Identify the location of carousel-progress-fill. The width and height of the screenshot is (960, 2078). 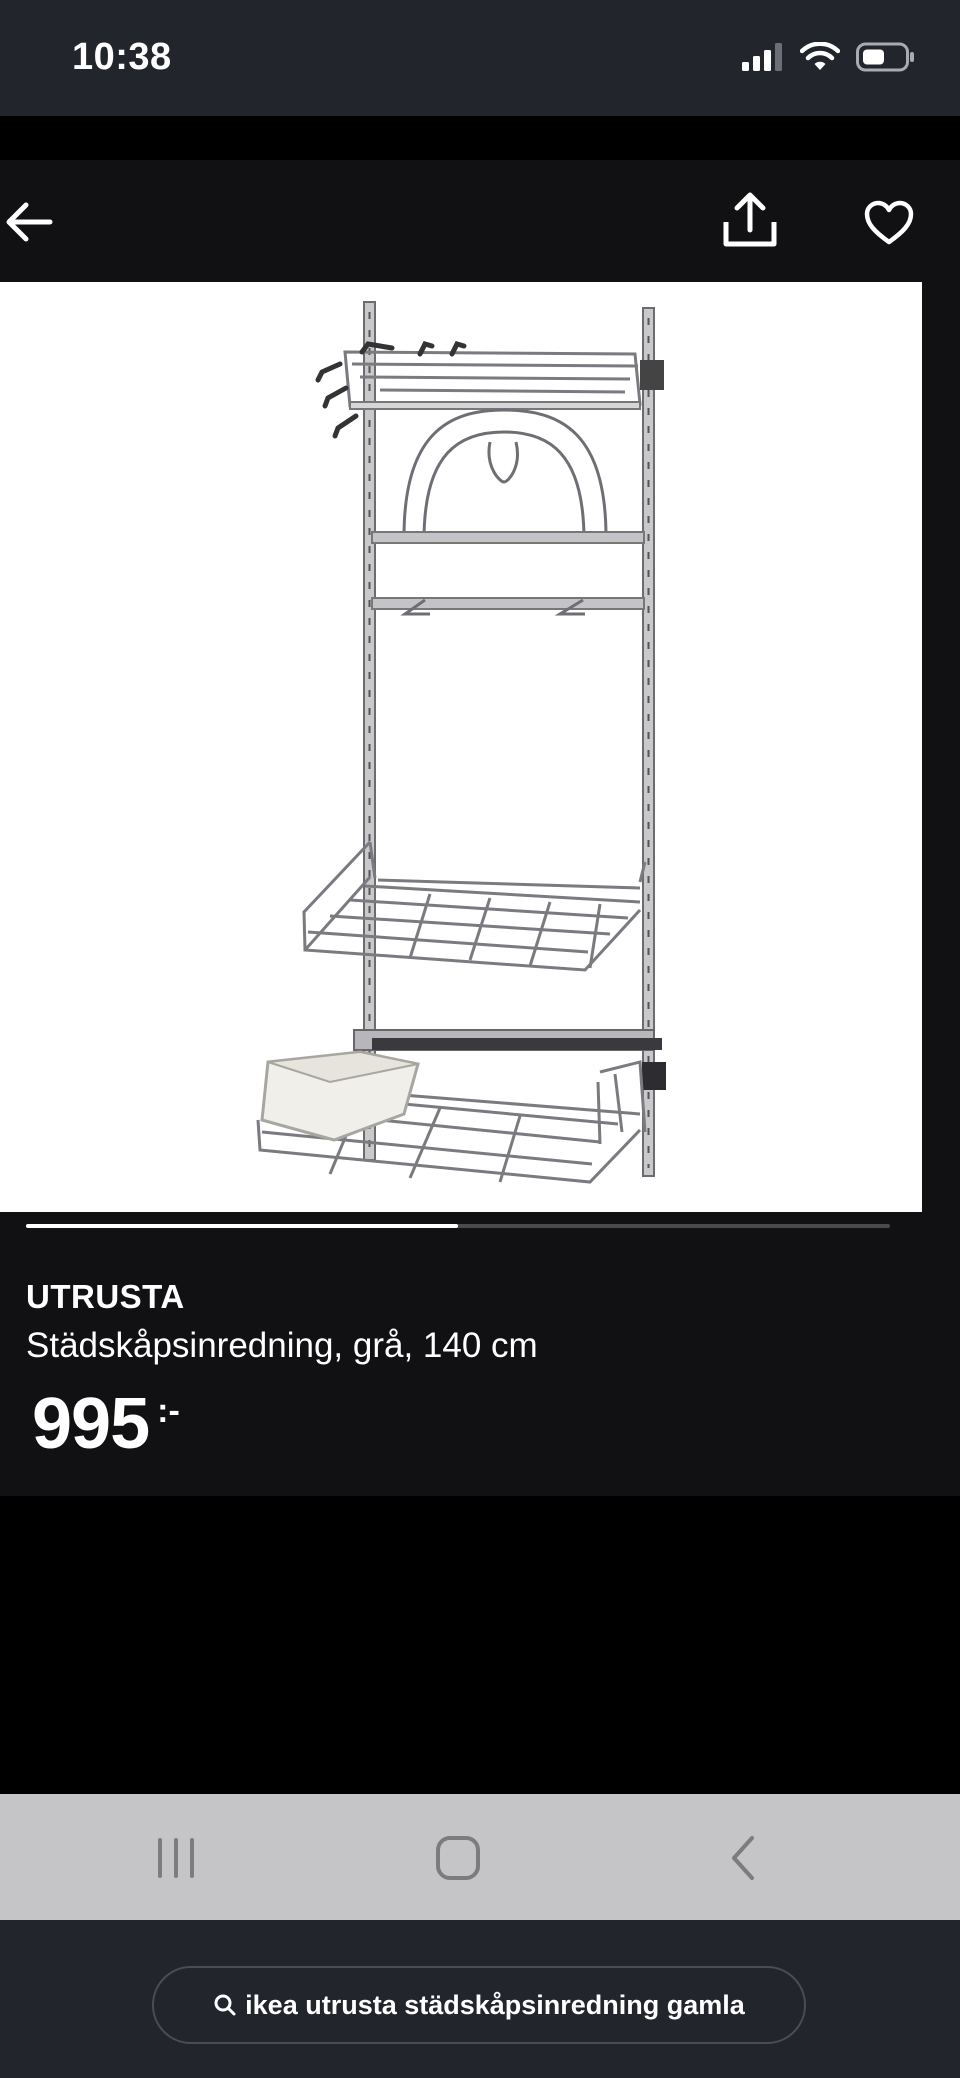
(242, 1226).